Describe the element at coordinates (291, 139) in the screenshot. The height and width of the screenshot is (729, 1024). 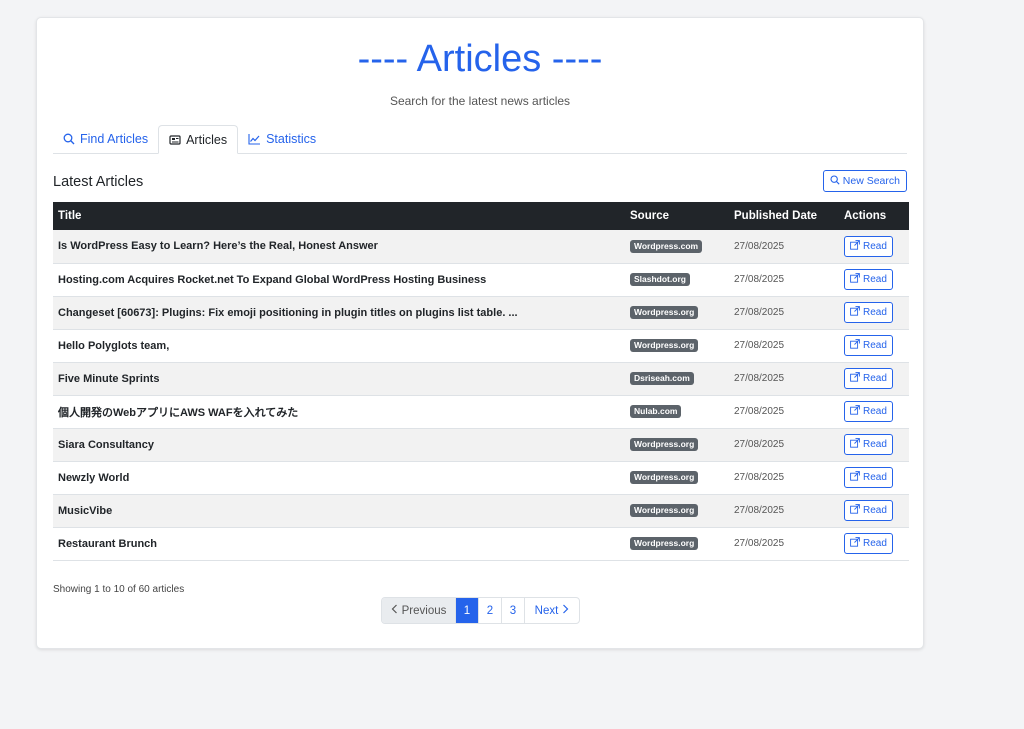
I see `tab-label: Statistics` at that location.